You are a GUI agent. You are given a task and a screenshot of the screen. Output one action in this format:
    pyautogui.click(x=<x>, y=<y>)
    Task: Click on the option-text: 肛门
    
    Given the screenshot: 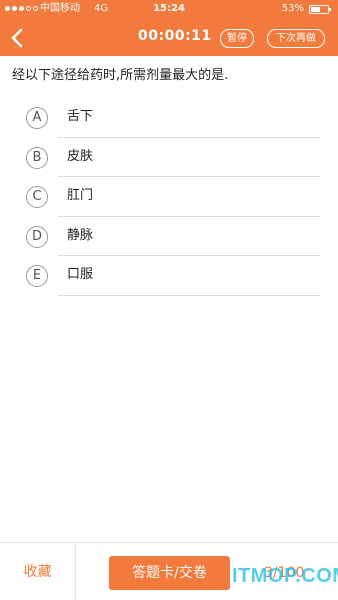 What is the action you would take?
    pyautogui.click(x=80, y=195)
    